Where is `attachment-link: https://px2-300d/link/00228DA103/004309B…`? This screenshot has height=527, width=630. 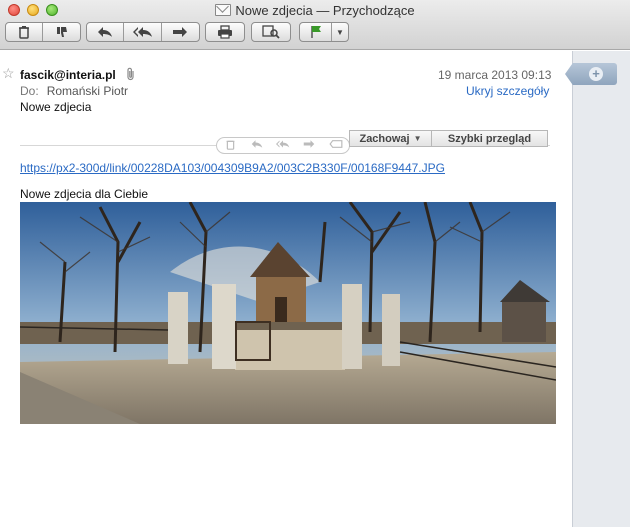
attachment-link: https://px2-300d/link/00228DA103/004309B… is located at coordinates (232, 168).